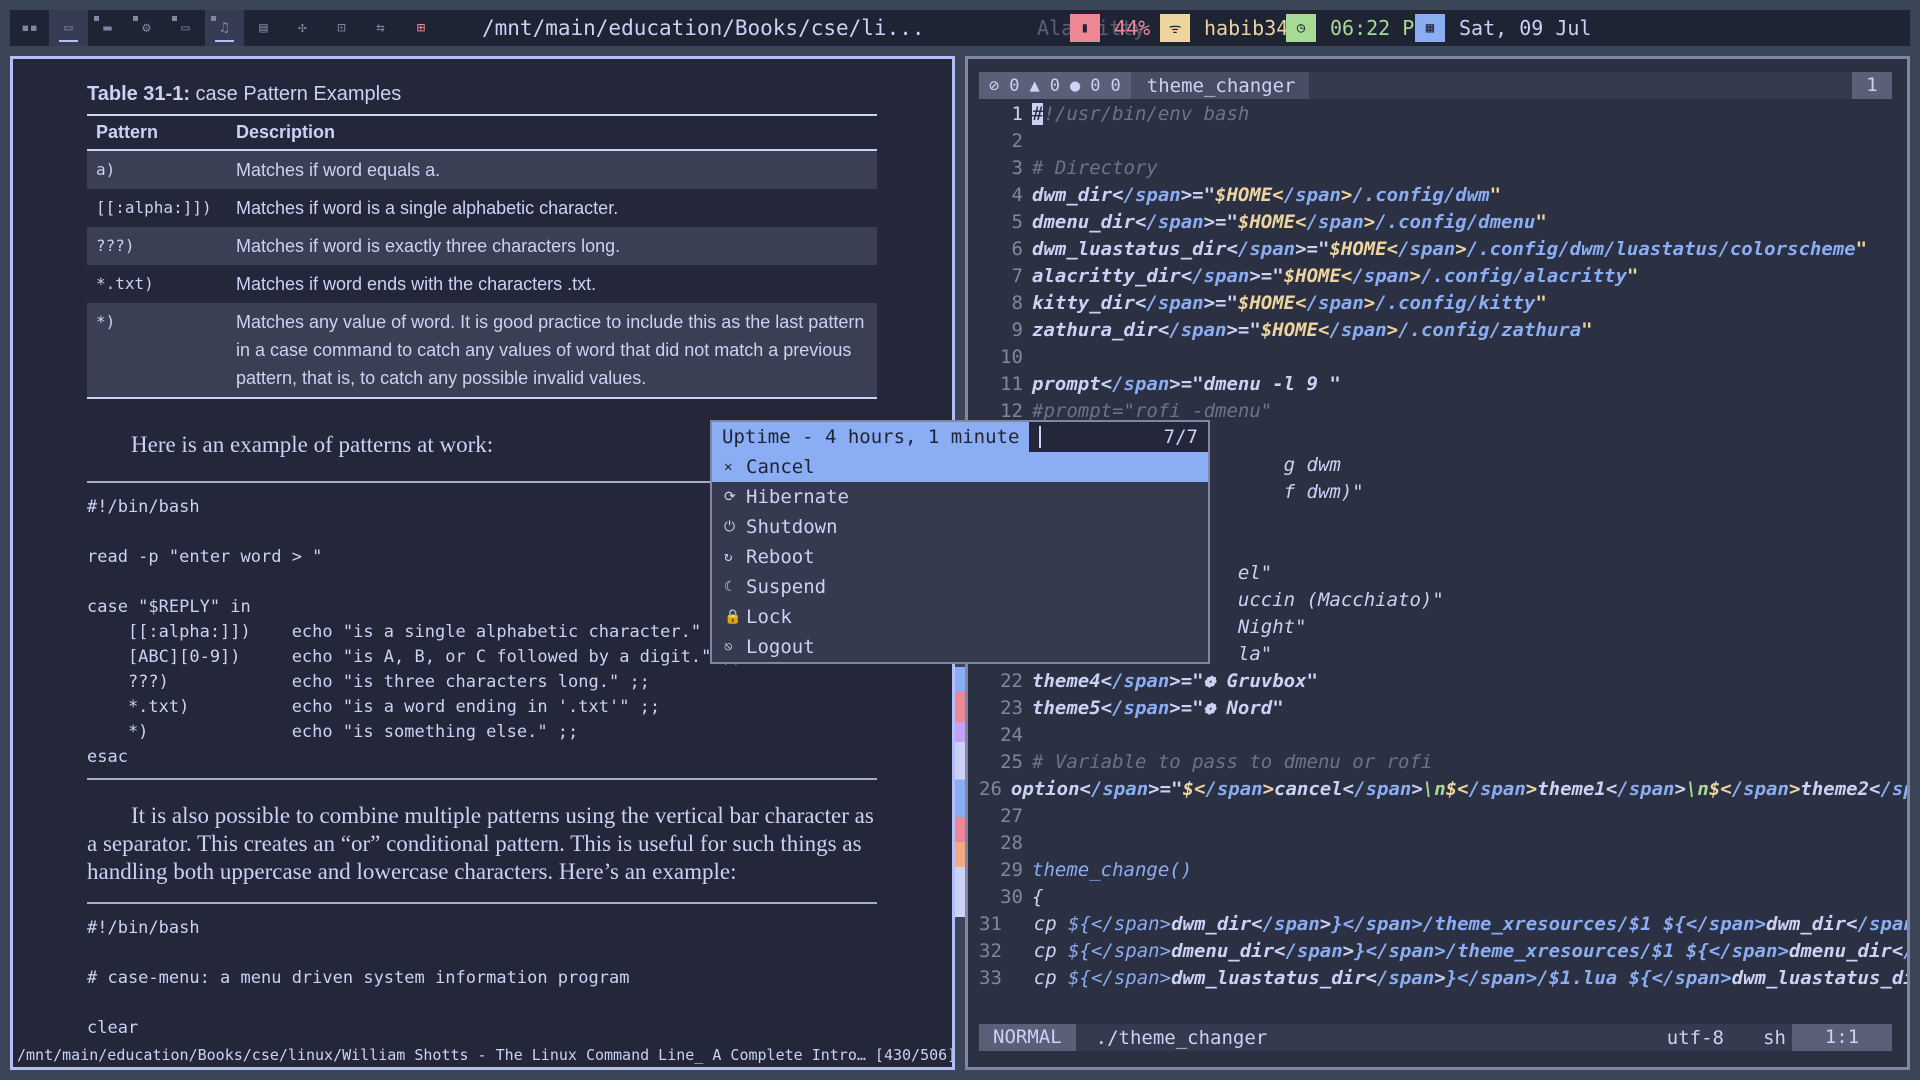  What do you see at coordinates (960, 647) in the screenshot?
I see `menu-item-logout: ⎋ Logout` at bounding box center [960, 647].